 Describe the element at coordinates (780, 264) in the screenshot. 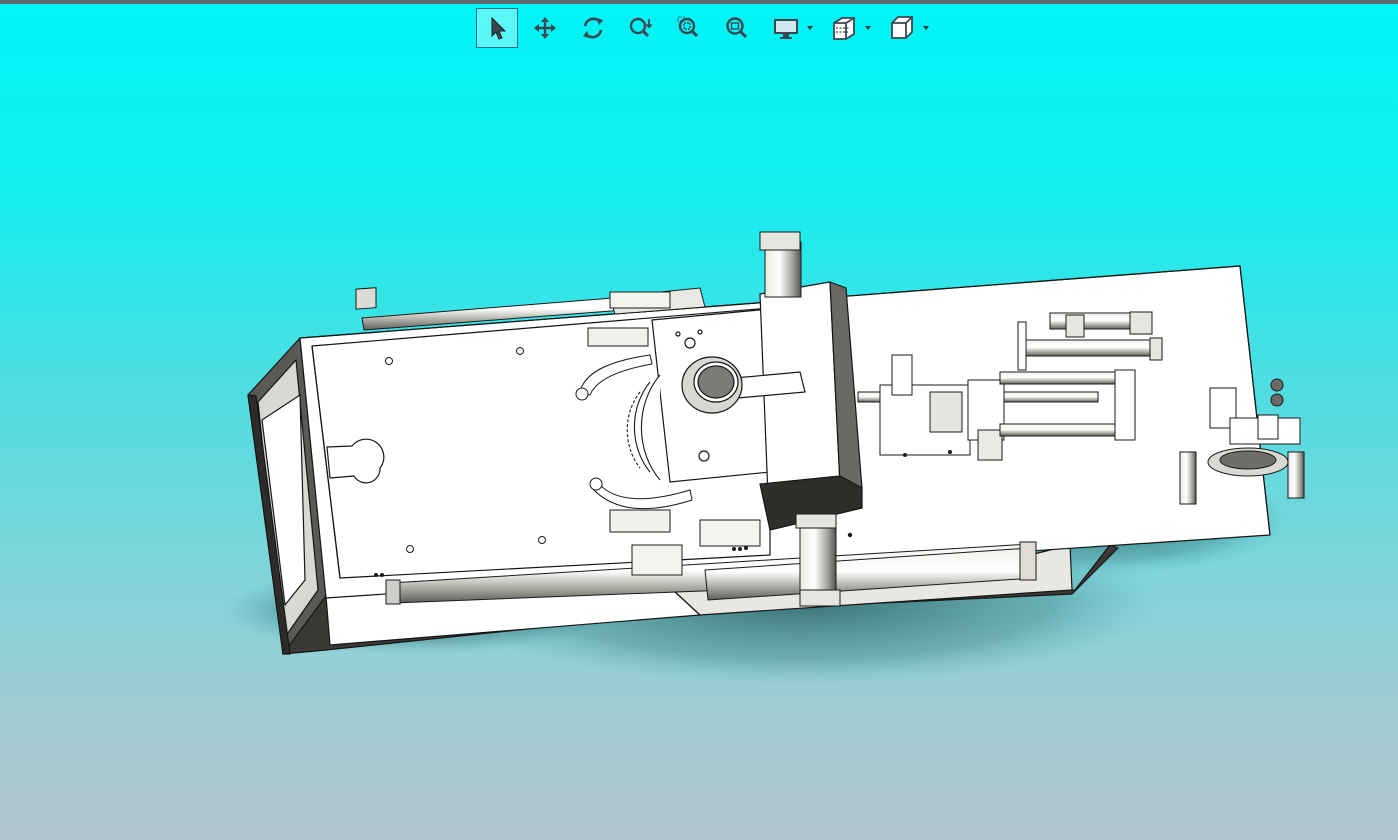

I see `vertical-cylinder-top` at that location.